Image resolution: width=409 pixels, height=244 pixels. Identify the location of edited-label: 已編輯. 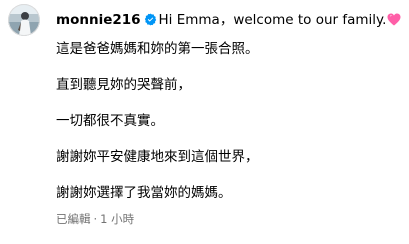
(73, 219).